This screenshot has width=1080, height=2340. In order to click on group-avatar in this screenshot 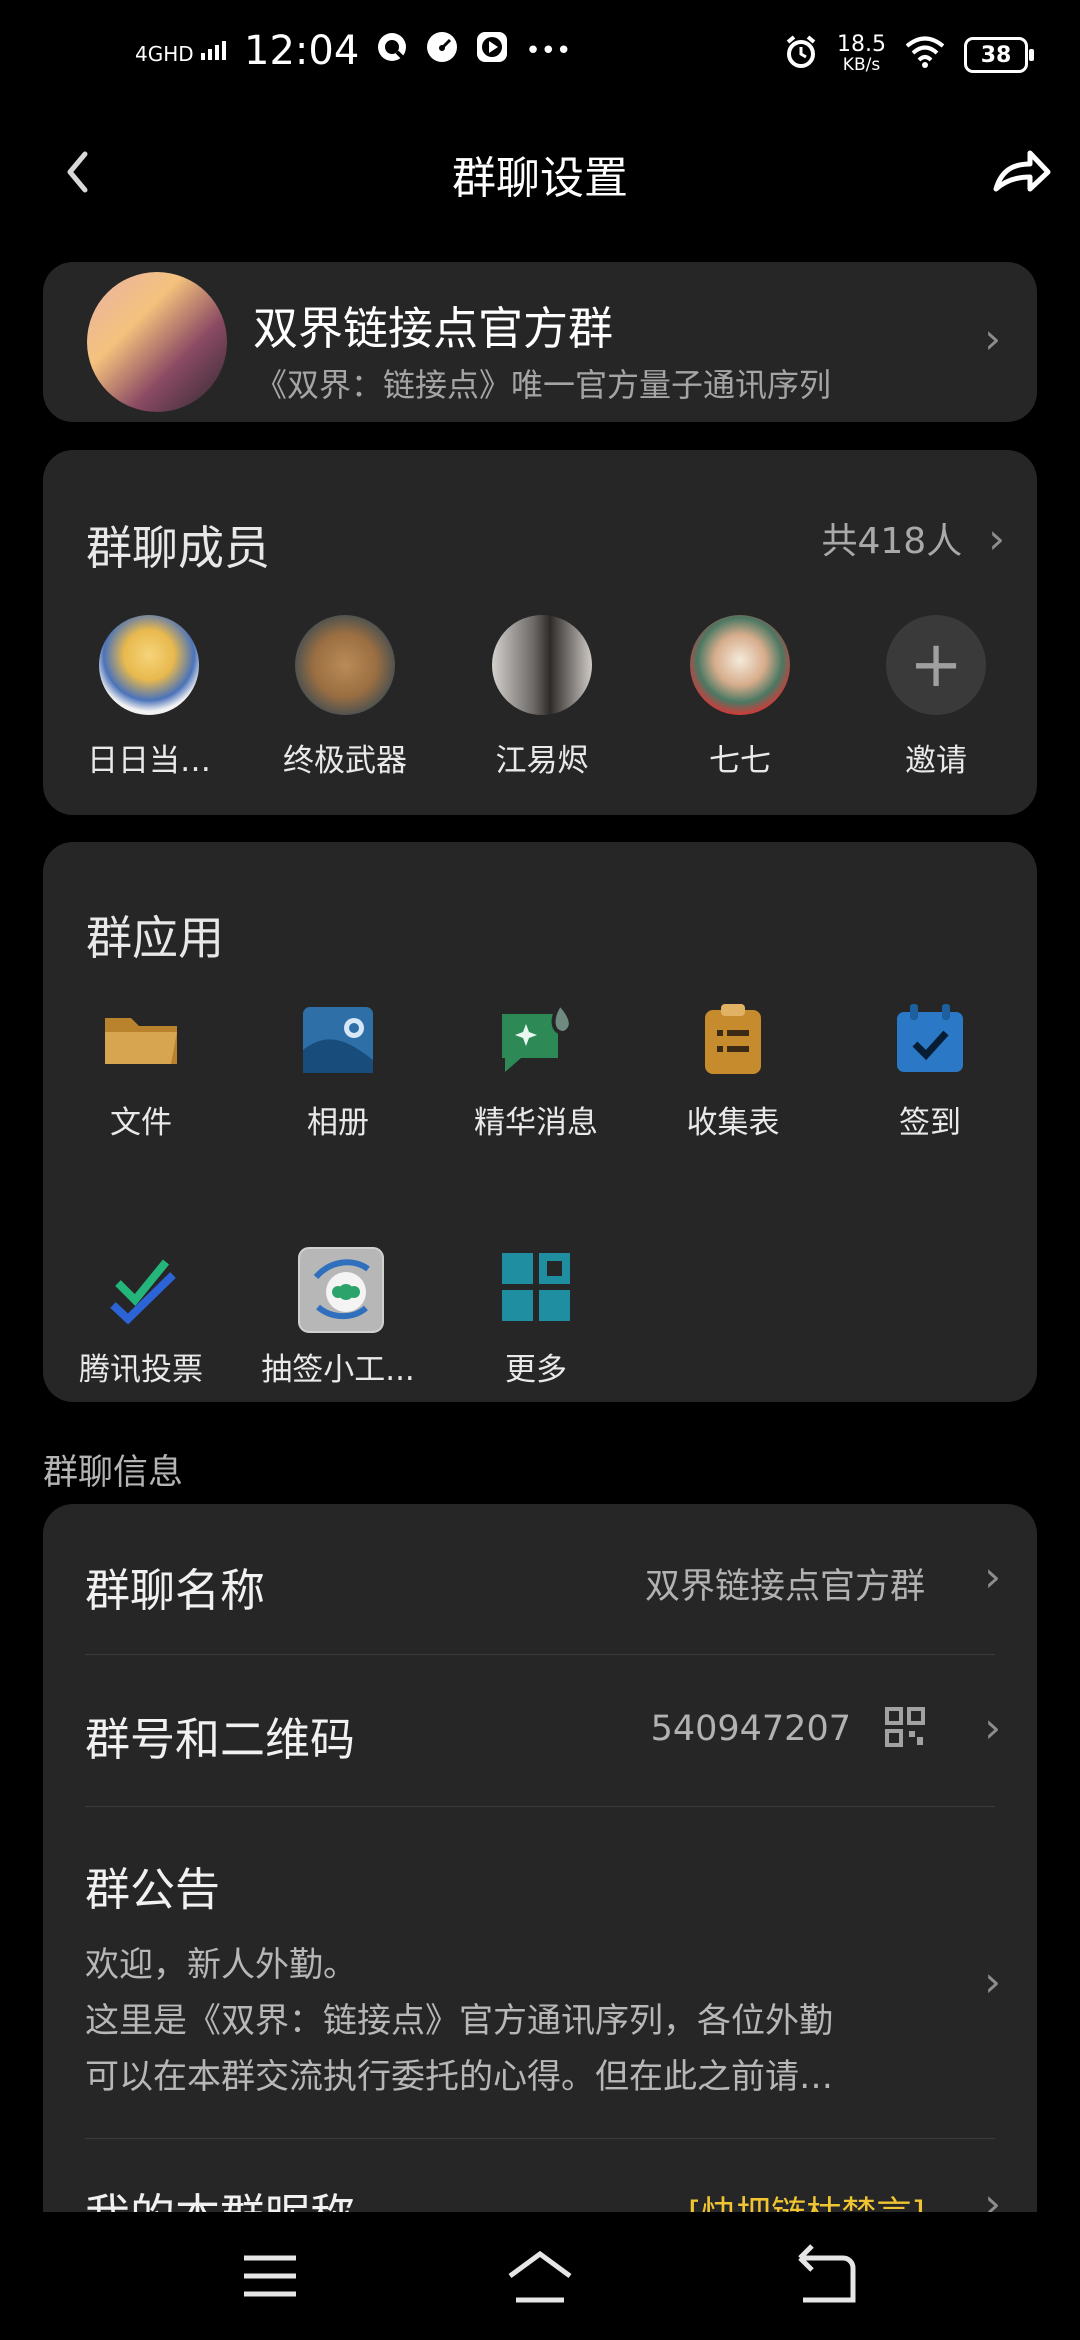, I will do `click(157, 342)`.